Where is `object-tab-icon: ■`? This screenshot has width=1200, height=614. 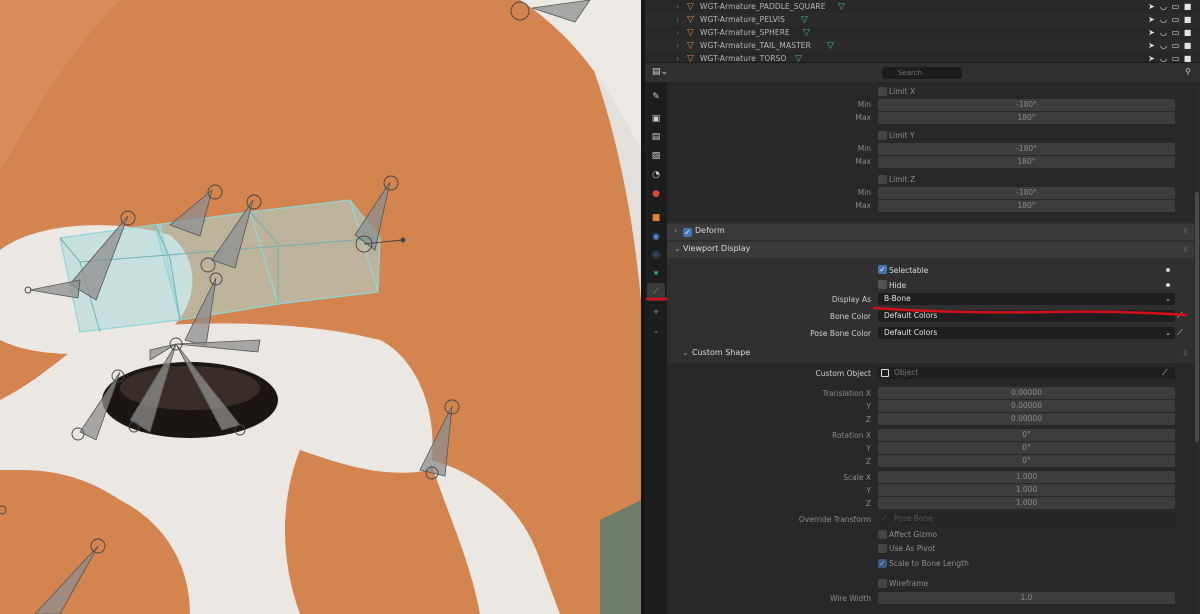
object-tab-icon: ■ is located at coordinates (656, 218).